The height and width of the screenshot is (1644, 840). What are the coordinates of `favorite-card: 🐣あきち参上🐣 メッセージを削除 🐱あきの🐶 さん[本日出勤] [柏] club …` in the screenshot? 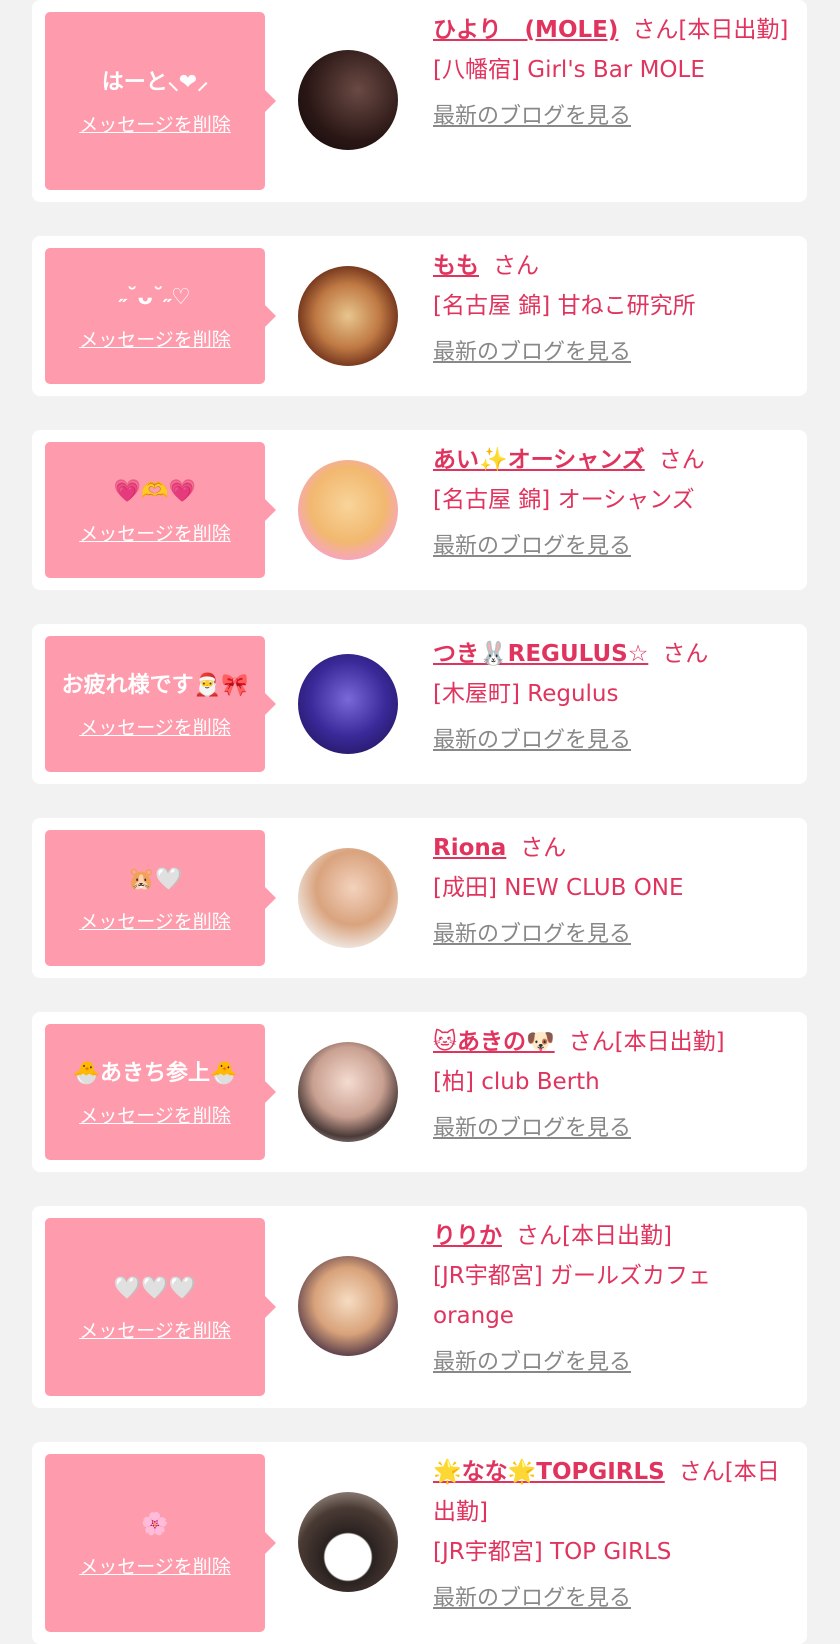 It's located at (419, 1092).